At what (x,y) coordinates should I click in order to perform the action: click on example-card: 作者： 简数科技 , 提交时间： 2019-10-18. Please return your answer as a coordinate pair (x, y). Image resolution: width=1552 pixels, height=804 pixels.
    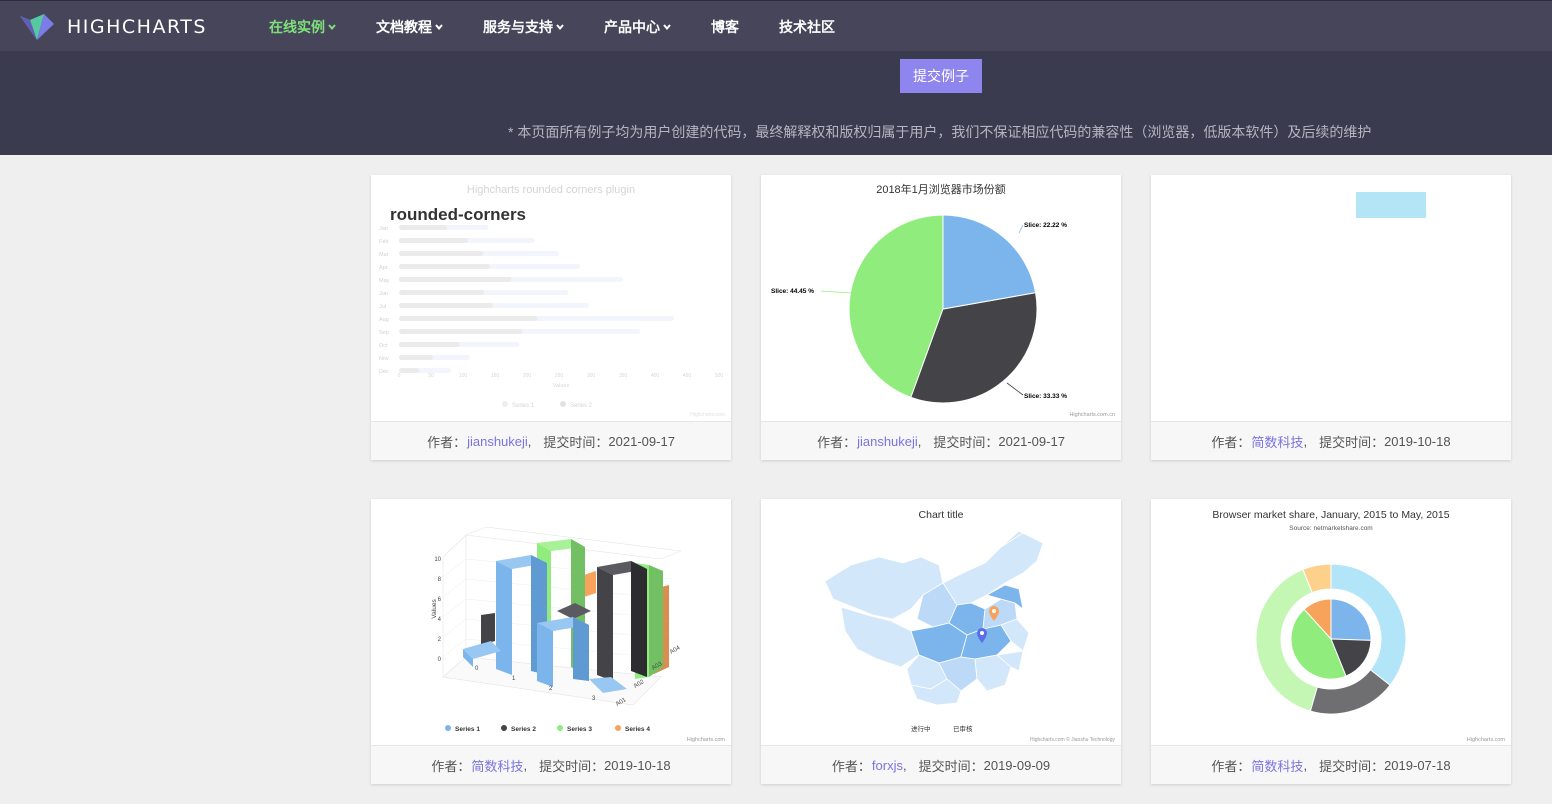
    Looking at the image, I should click on (1331, 317).